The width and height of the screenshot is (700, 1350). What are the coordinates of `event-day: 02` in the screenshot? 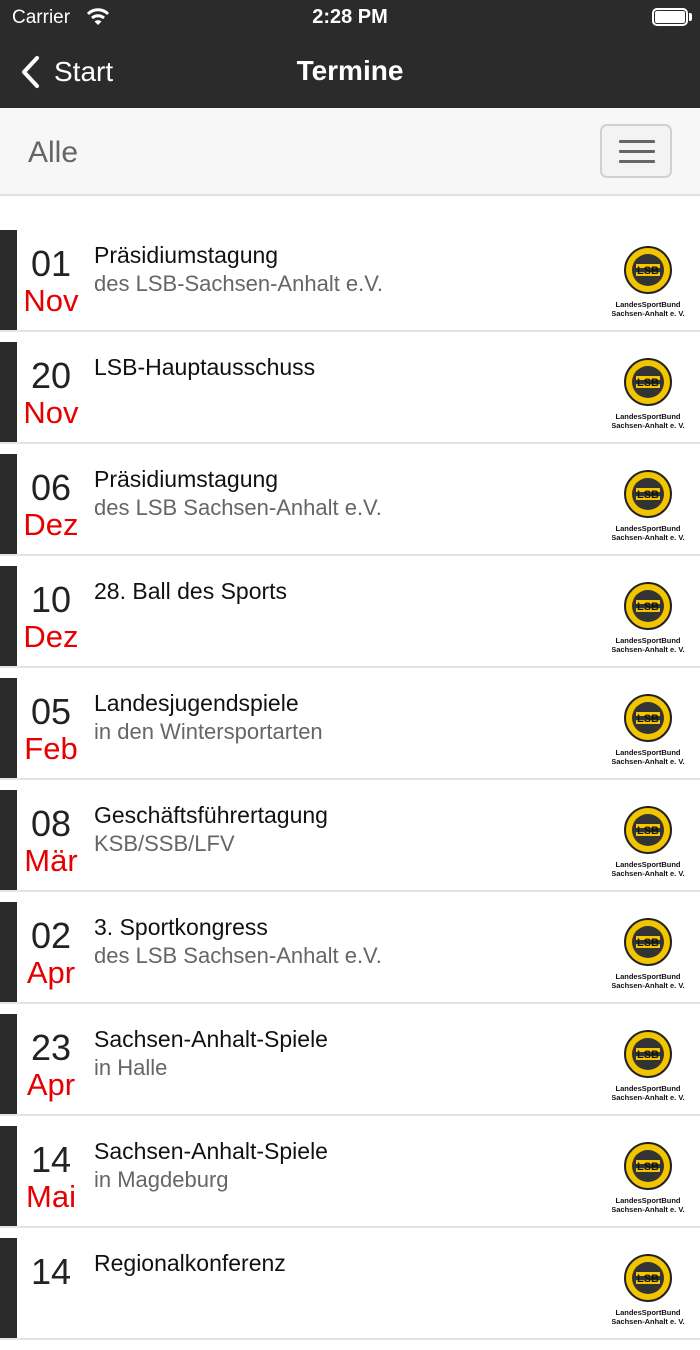 It's located at (51, 935).